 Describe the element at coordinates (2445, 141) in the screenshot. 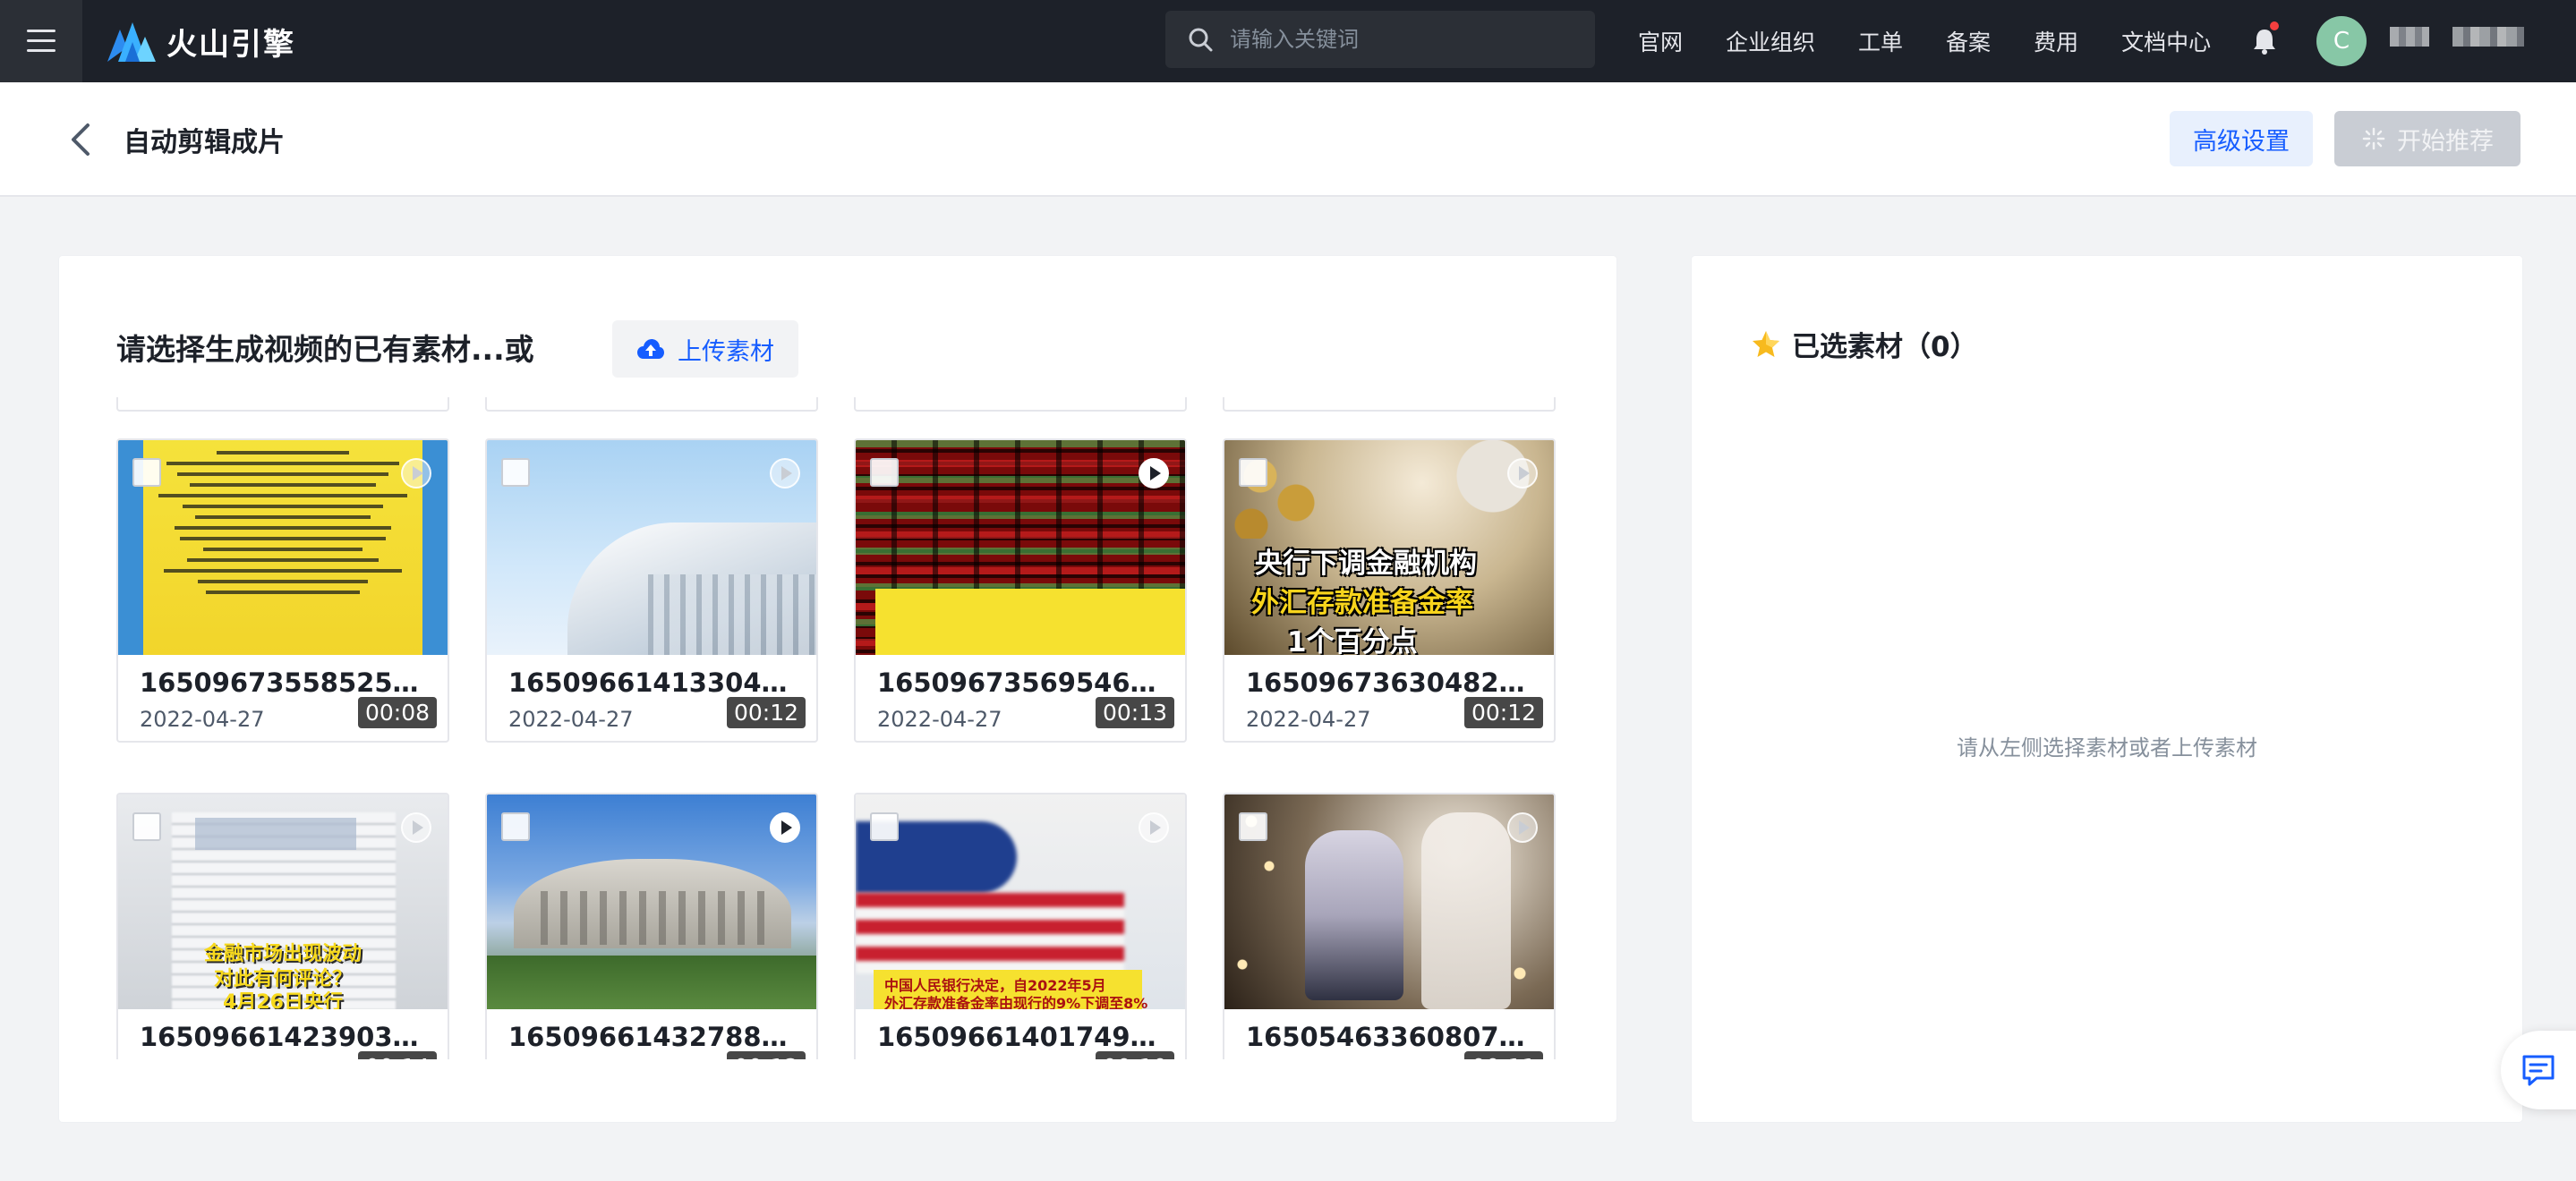

I see `start-recommend-label: 开始推荐` at that location.